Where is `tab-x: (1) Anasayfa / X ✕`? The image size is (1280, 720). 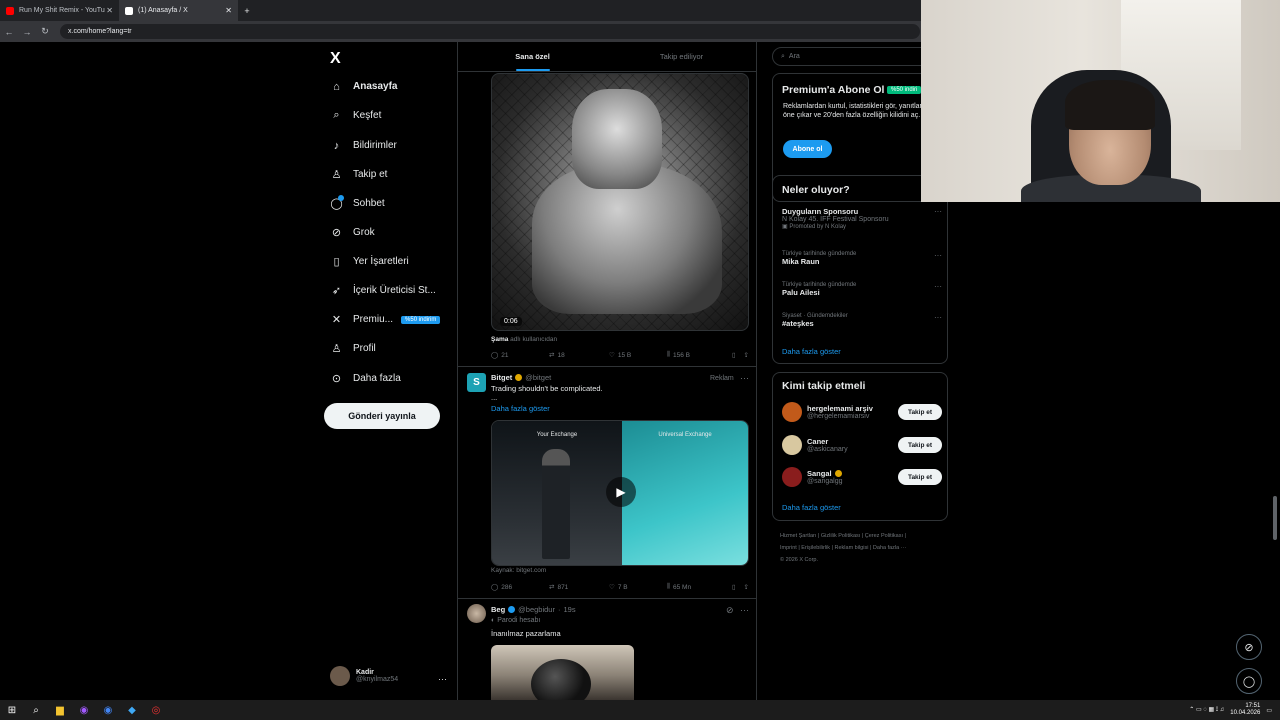 tab-x: (1) Anasayfa / X ✕ is located at coordinates (178, 10).